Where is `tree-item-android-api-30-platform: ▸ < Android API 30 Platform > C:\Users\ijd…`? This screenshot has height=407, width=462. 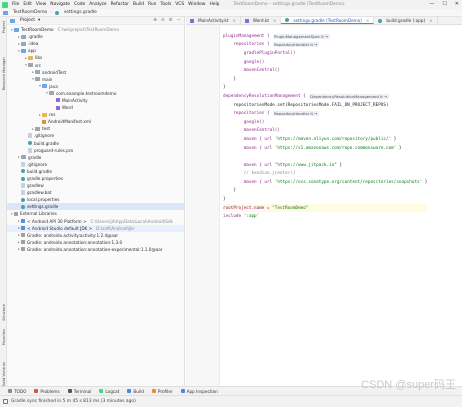
tree-item-android-api-30-platform: ▸ < Android API 30 Platform > C:\Users\ijd… is located at coordinates (95, 221).